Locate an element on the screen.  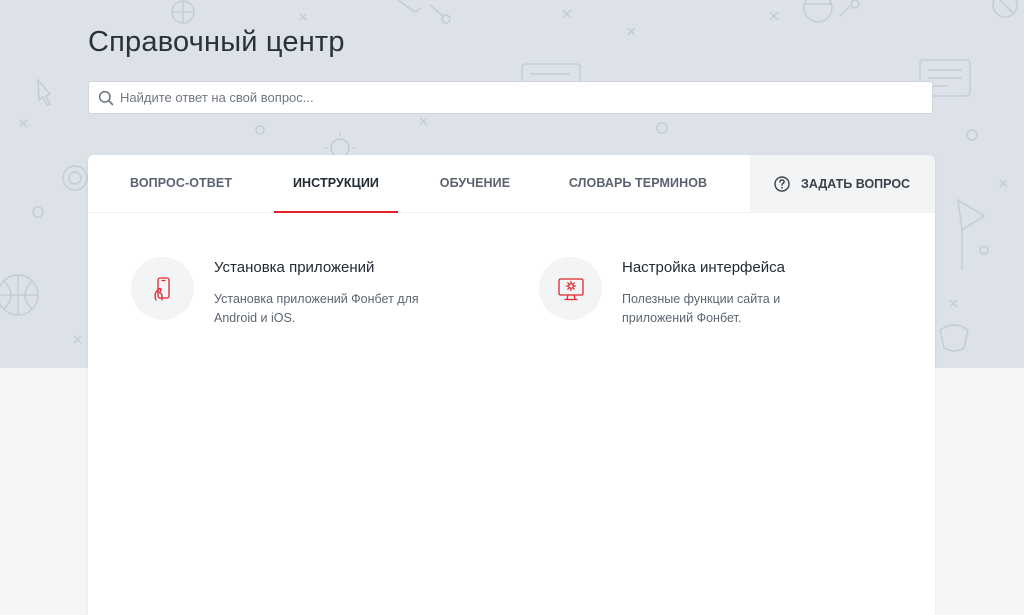
question-circle-icon is located at coordinates (782, 184).